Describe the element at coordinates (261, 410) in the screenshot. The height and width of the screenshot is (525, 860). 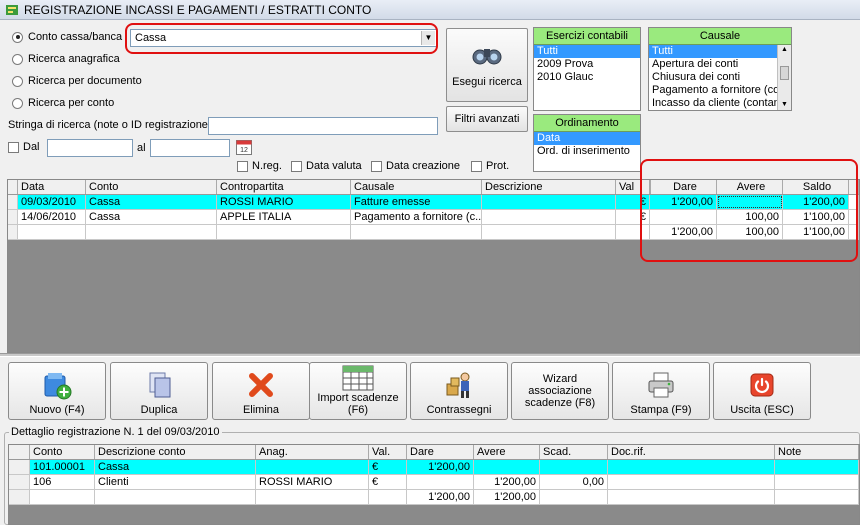
I see `elimina-label: Elimina` at that location.